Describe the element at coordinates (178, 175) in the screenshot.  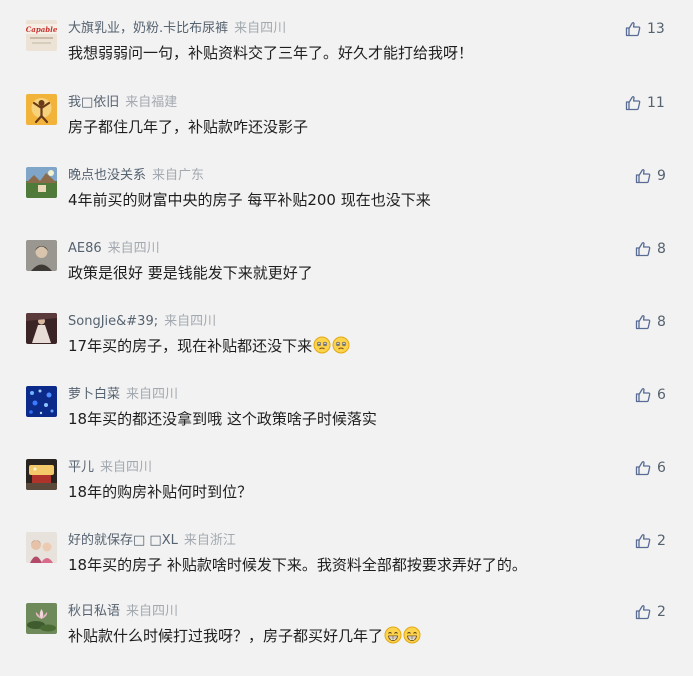
I see `location: 来自广东` at that location.